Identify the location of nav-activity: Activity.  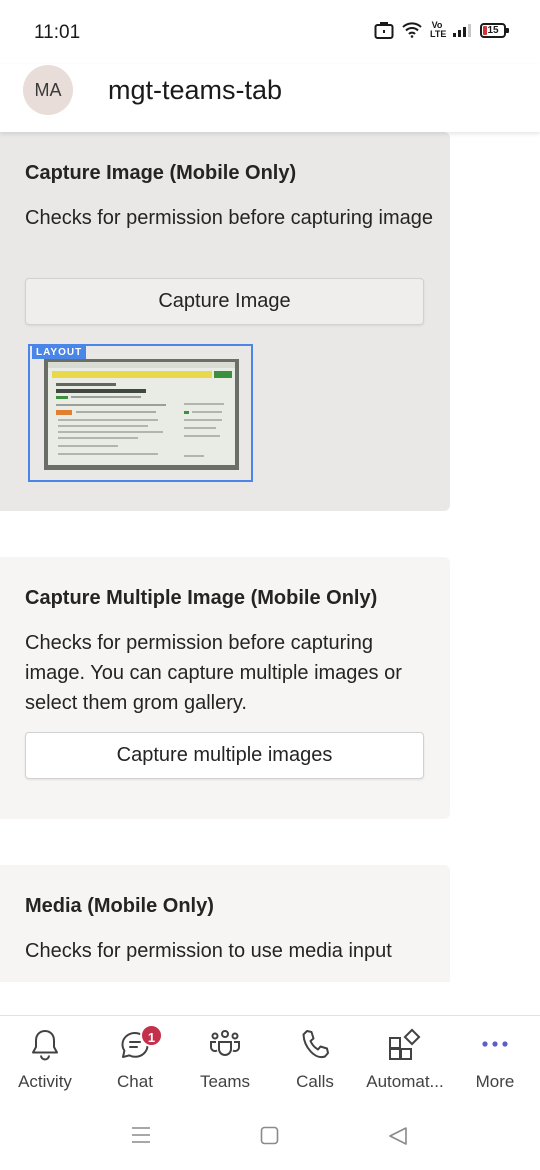
(45, 1060).